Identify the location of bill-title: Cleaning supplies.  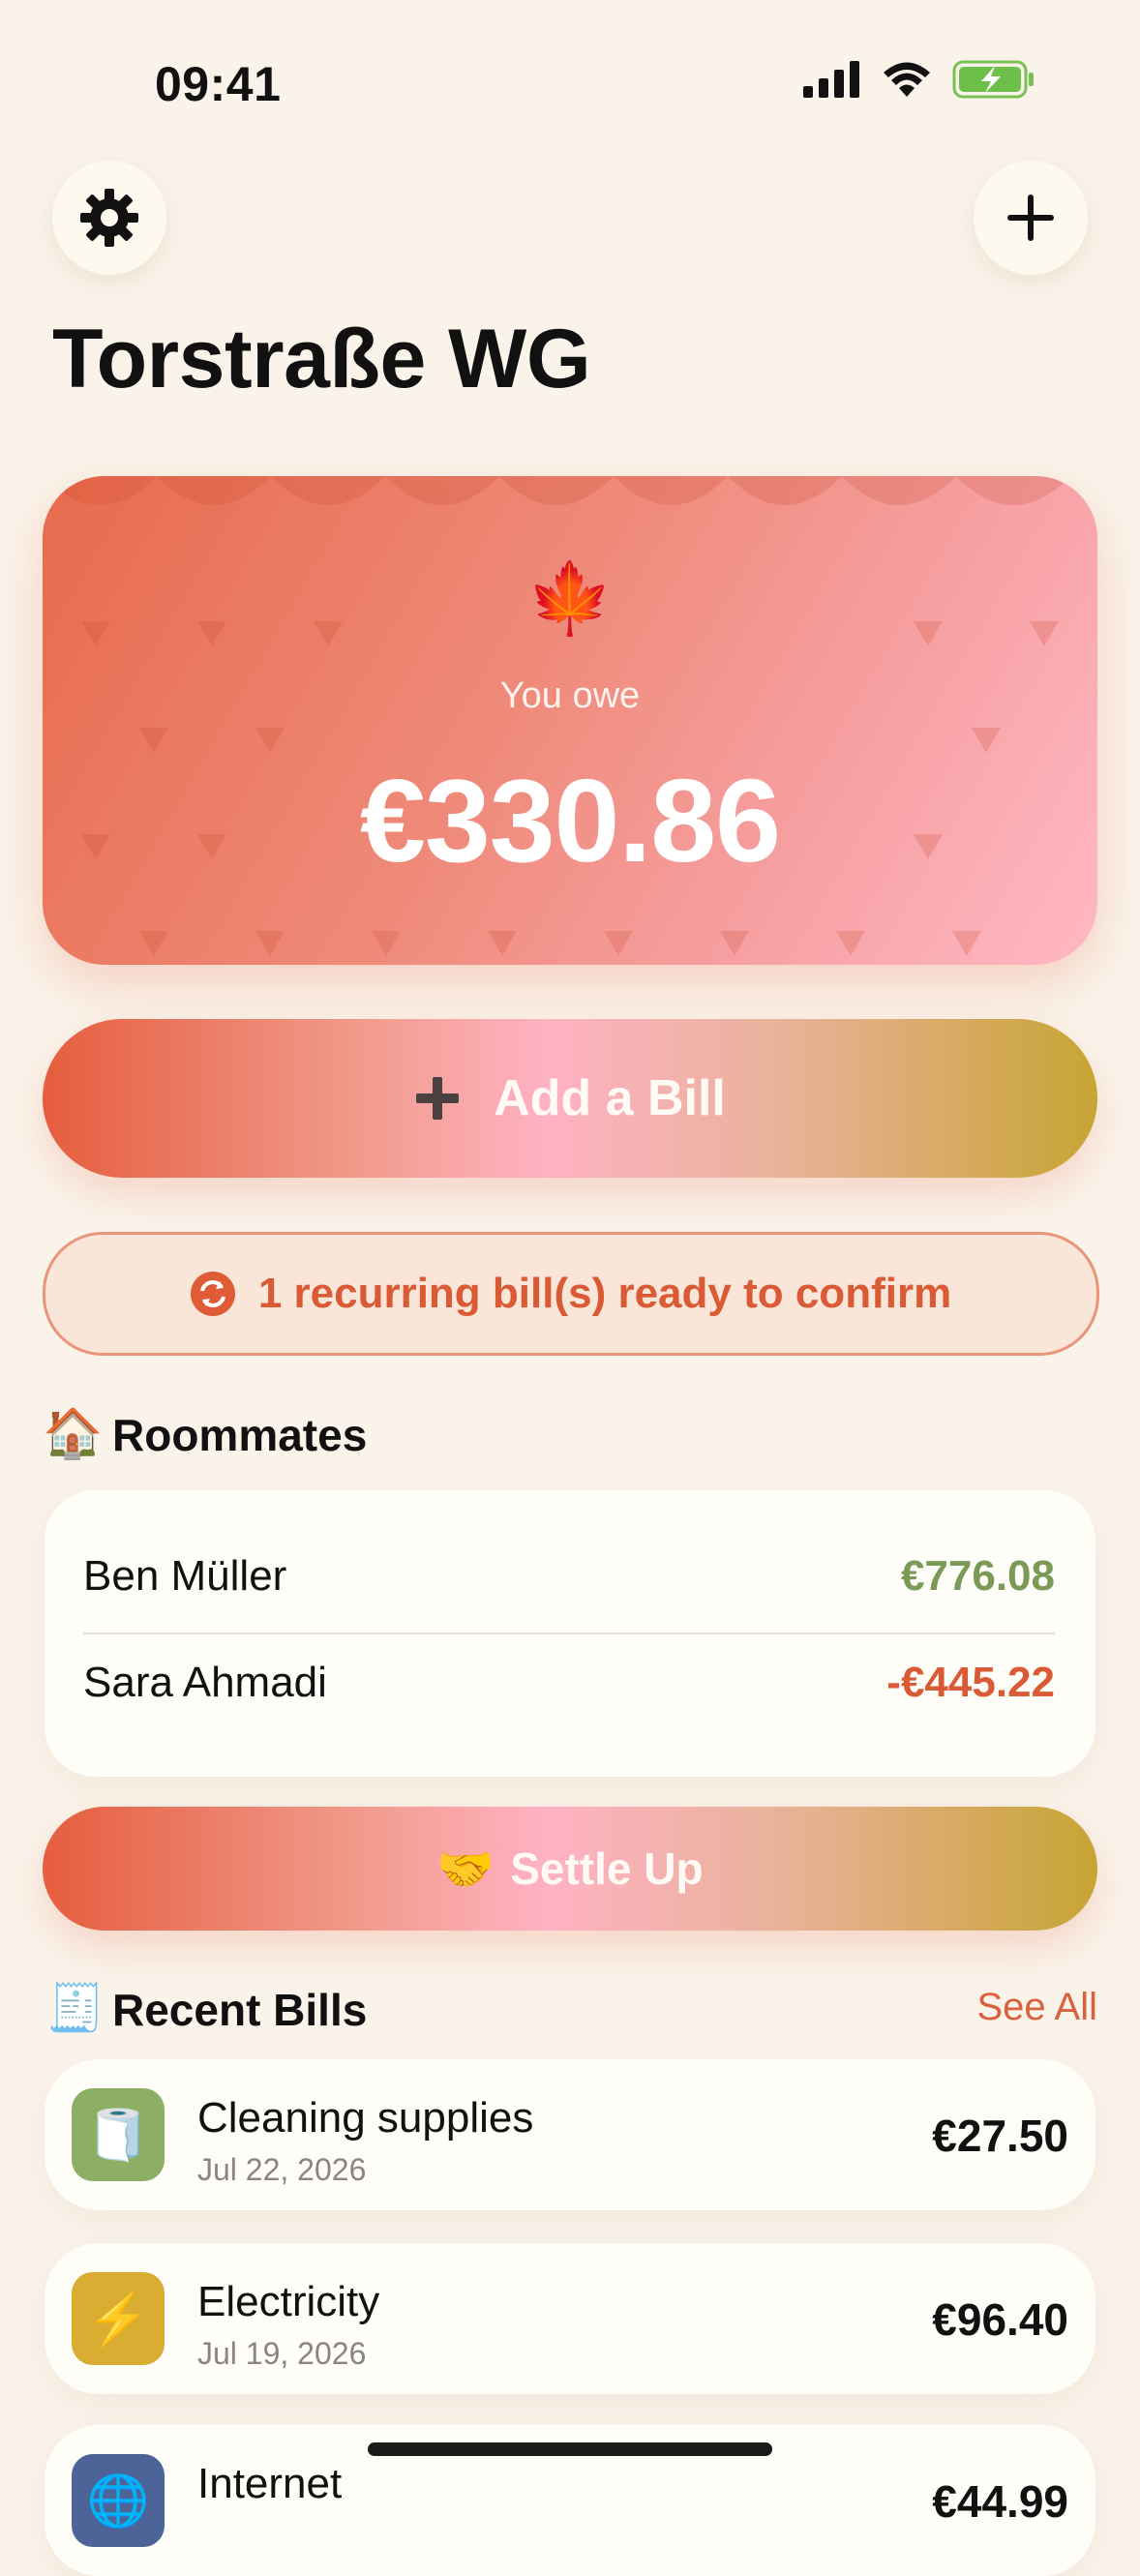
(366, 2118).